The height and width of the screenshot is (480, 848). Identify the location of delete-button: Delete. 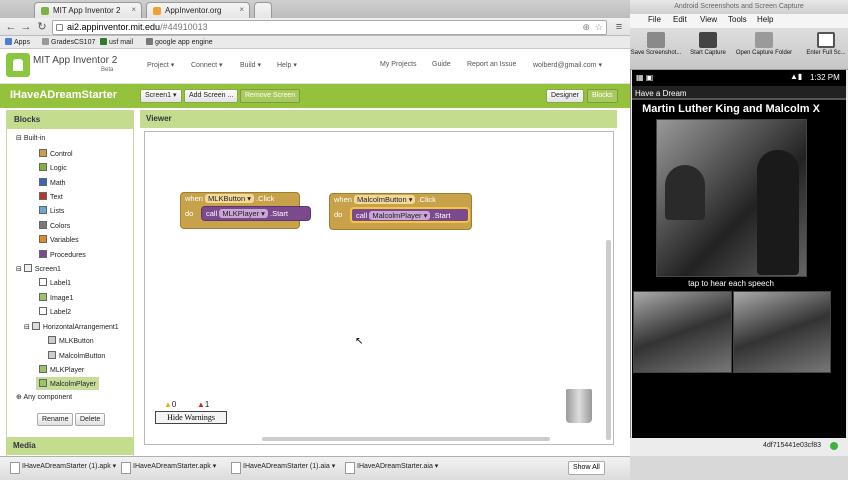
(90, 419).